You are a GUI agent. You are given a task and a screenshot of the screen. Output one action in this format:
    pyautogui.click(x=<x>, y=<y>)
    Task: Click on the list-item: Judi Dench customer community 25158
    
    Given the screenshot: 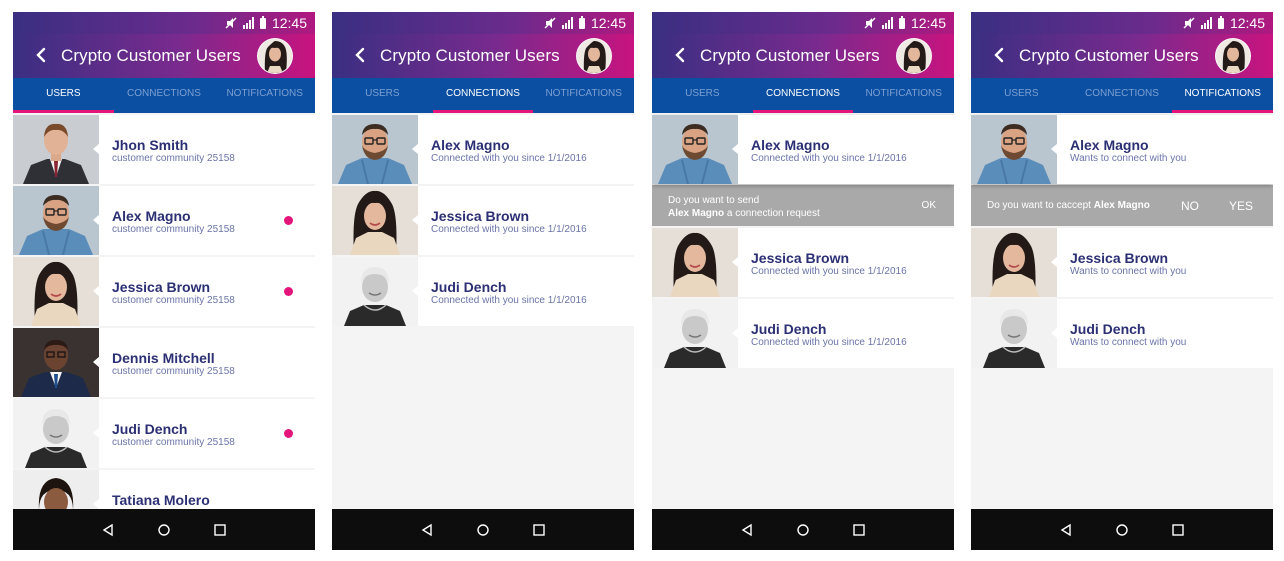 What is the action you would take?
    pyautogui.click(x=164, y=433)
    